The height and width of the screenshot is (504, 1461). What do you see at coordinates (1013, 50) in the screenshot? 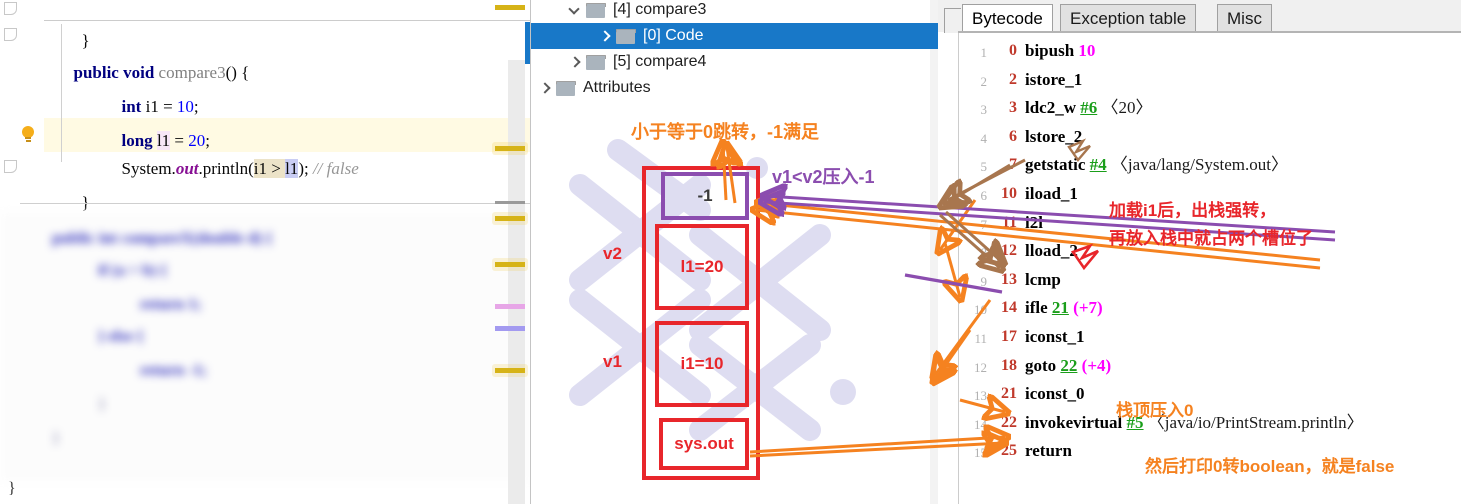
I see `bytecode-offset: 0` at bounding box center [1013, 50].